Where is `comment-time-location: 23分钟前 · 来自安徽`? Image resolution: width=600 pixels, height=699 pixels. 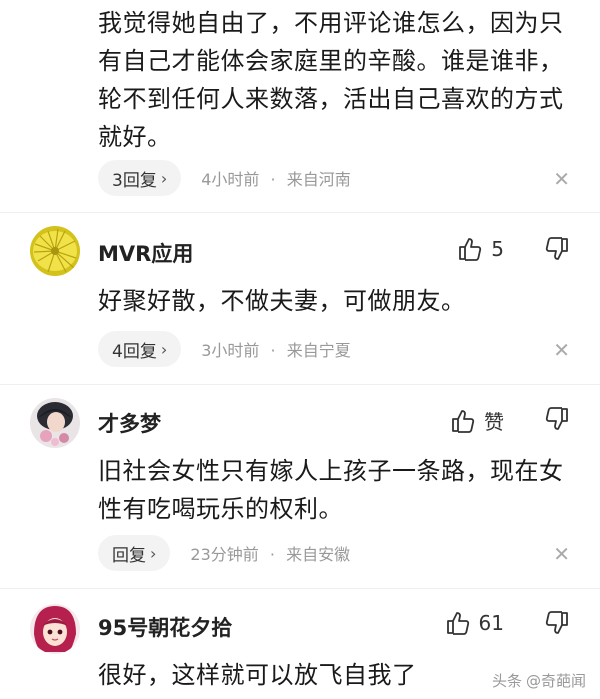 comment-time-location: 23分钟前 · 来自安徽 is located at coordinates (270, 553).